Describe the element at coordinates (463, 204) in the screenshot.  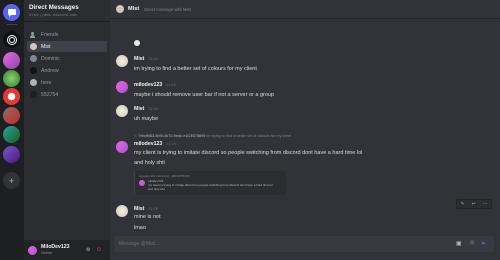
I see `edit-icon: ✎` at that location.